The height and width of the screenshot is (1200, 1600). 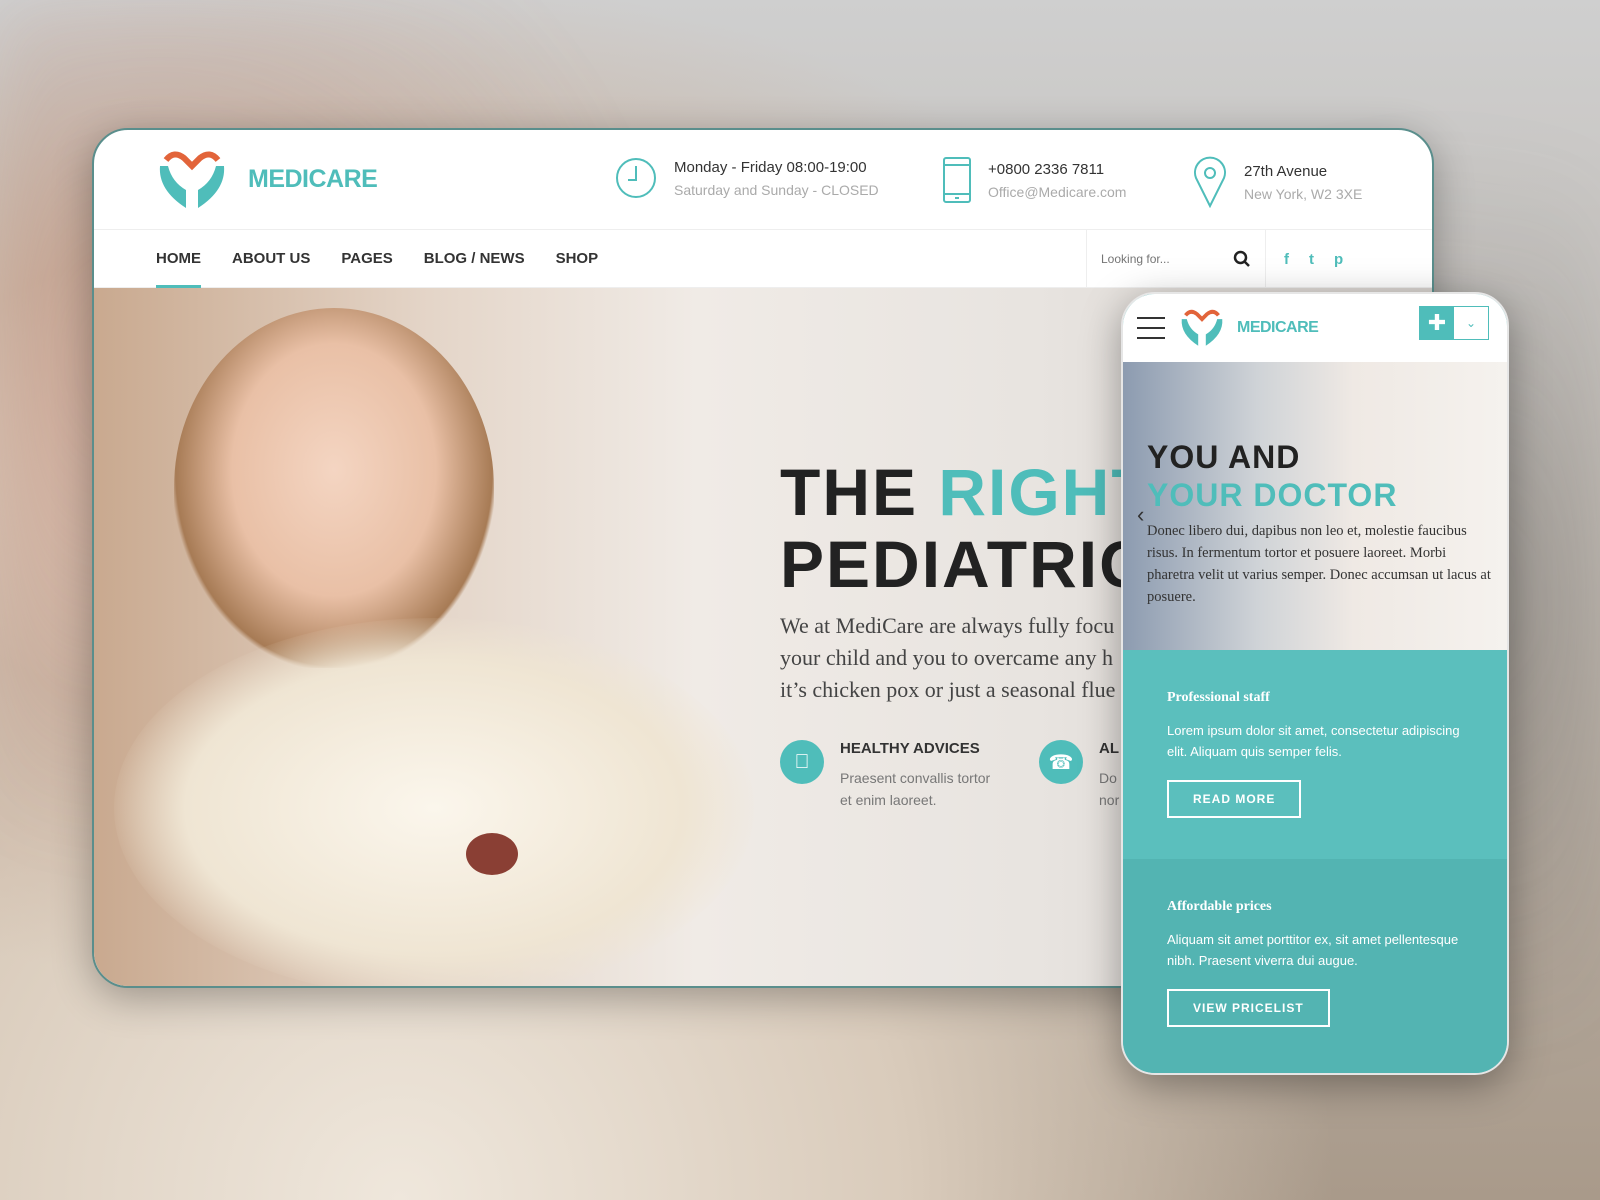 What do you see at coordinates (577, 259) in the screenshot?
I see `nav-shop: SHOP` at bounding box center [577, 259].